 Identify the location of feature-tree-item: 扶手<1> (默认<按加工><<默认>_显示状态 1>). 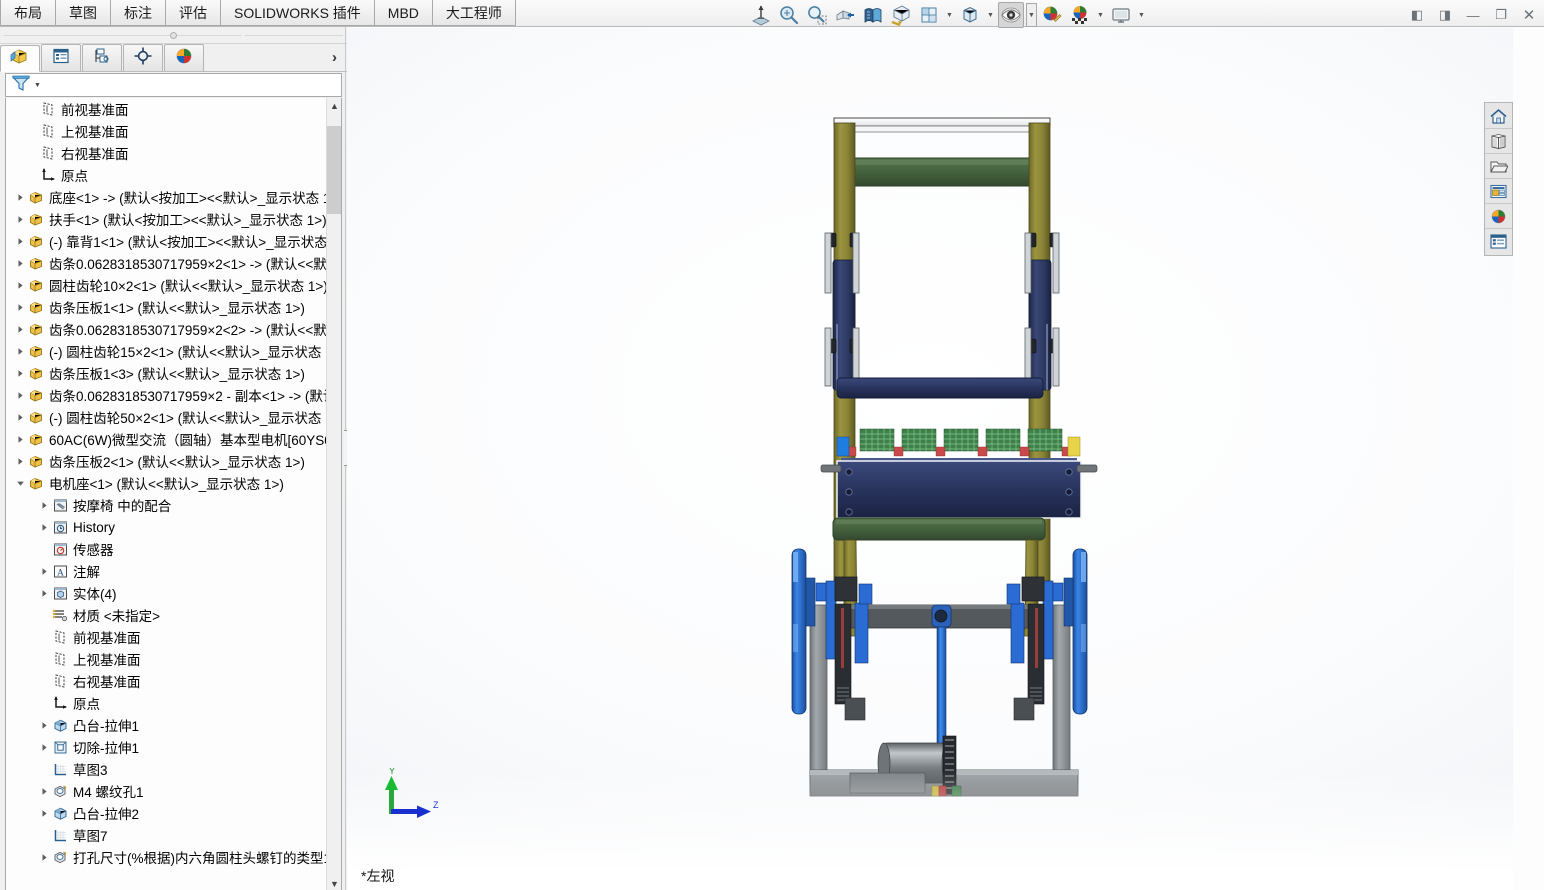
(167, 219).